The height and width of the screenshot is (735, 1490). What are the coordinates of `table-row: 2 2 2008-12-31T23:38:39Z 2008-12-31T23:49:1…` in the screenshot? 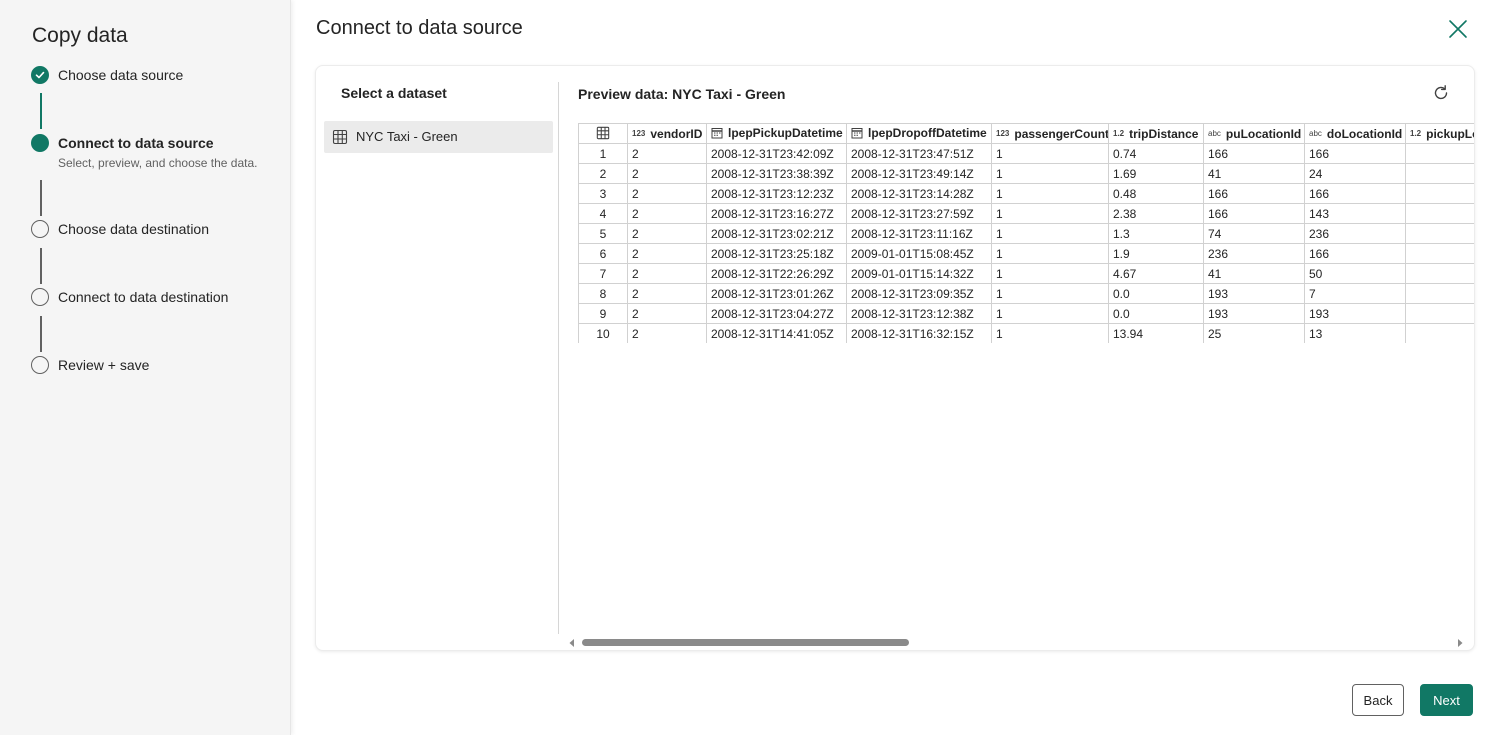 It's located at (1026, 173).